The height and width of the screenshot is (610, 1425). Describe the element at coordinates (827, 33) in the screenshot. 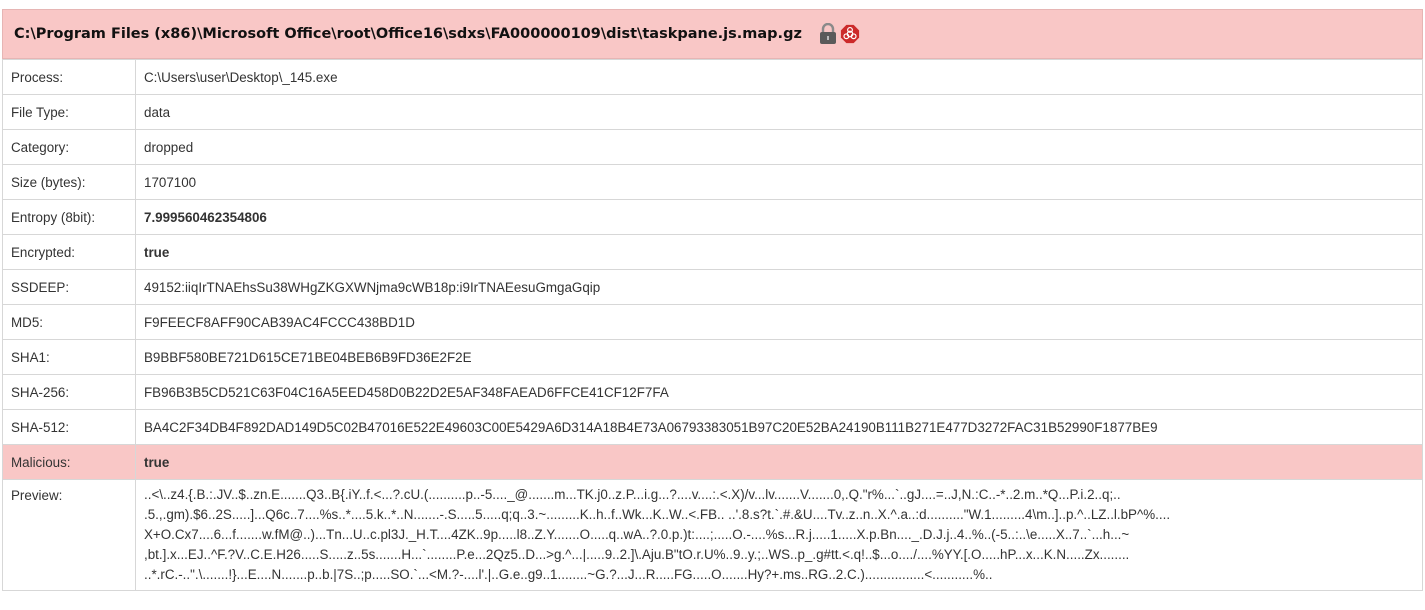

I see `lock-icon` at that location.